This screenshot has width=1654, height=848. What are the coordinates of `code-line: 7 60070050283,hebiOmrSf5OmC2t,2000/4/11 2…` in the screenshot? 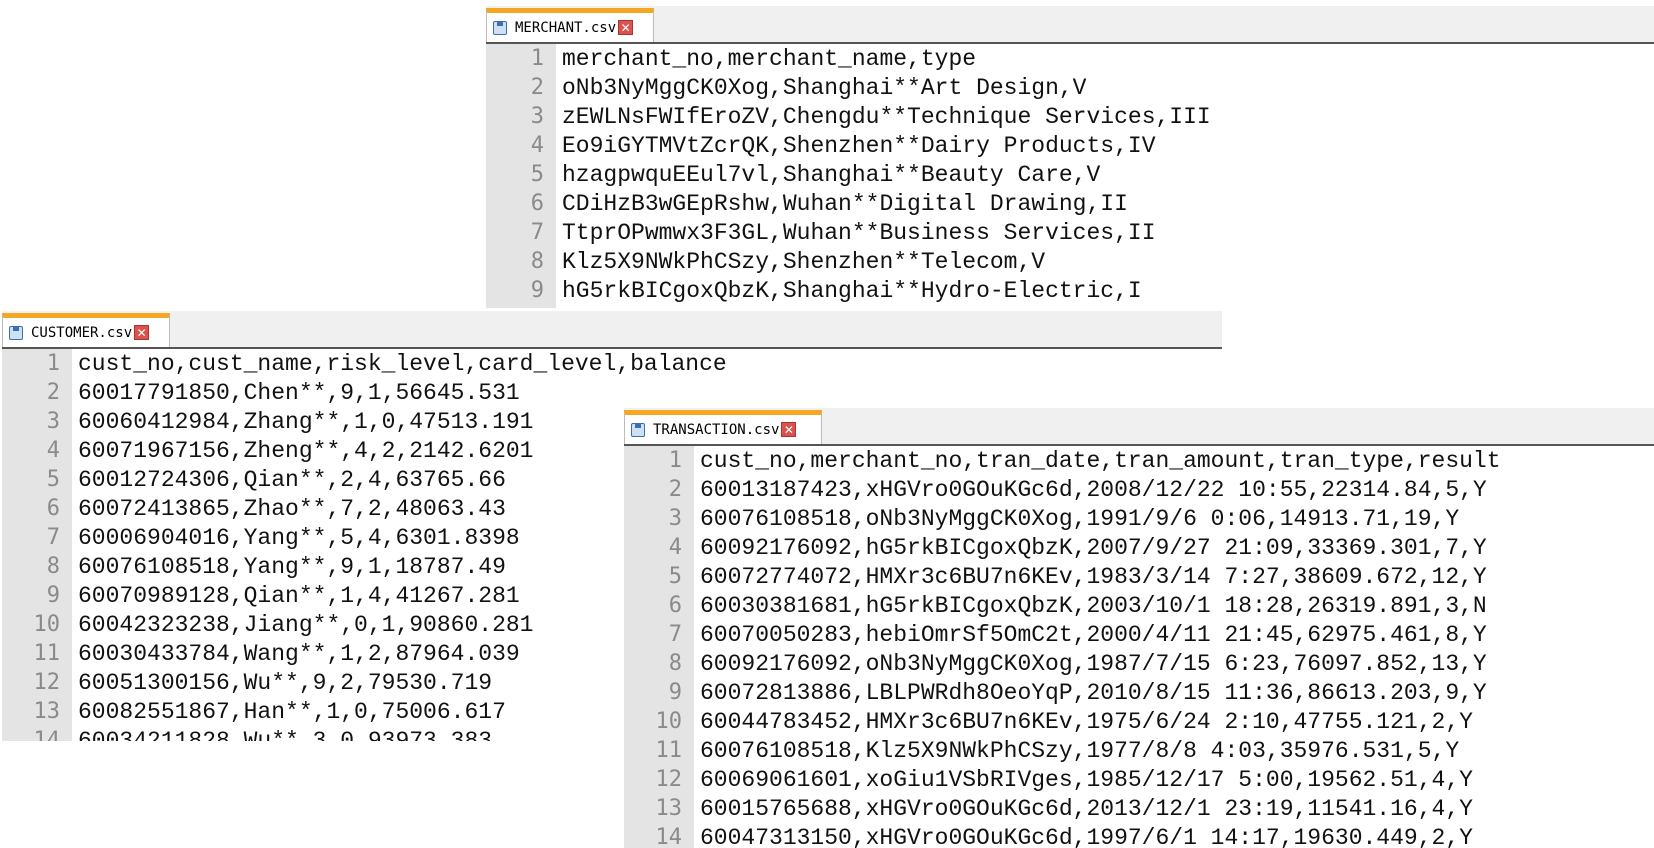 It's located at (1139, 634).